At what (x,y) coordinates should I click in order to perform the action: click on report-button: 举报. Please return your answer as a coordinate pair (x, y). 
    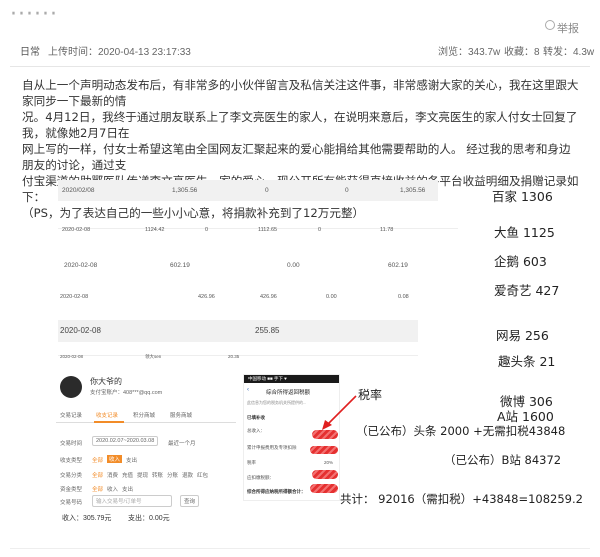
    Looking at the image, I should click on (568, 28).